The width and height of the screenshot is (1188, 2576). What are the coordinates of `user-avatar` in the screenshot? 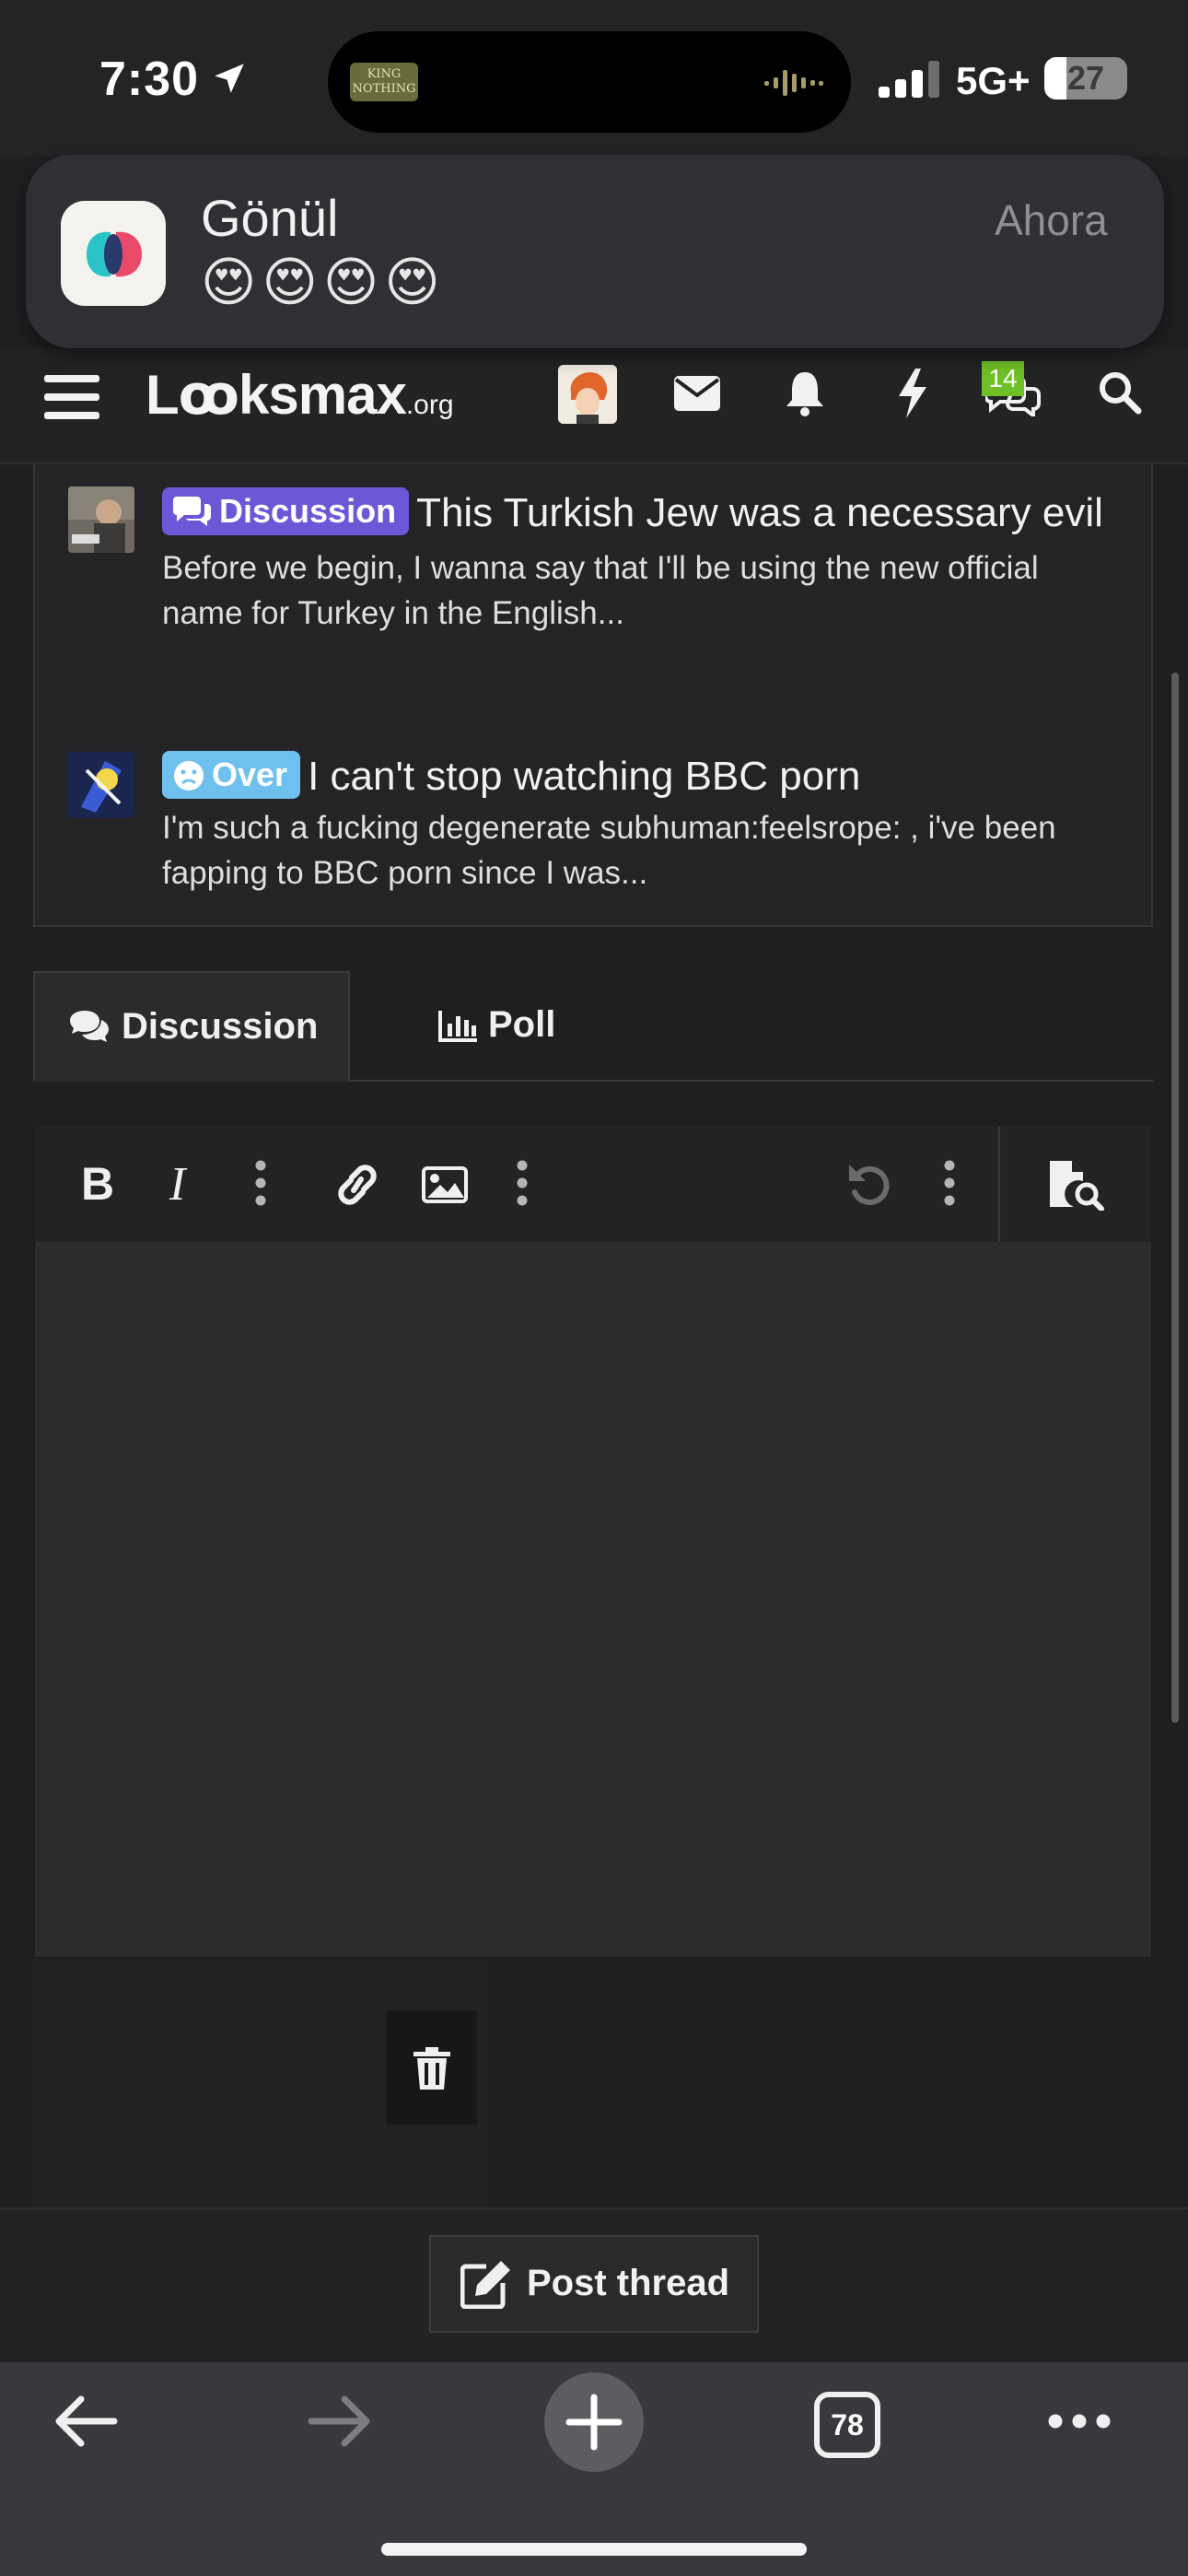 It's located at (587, 395).